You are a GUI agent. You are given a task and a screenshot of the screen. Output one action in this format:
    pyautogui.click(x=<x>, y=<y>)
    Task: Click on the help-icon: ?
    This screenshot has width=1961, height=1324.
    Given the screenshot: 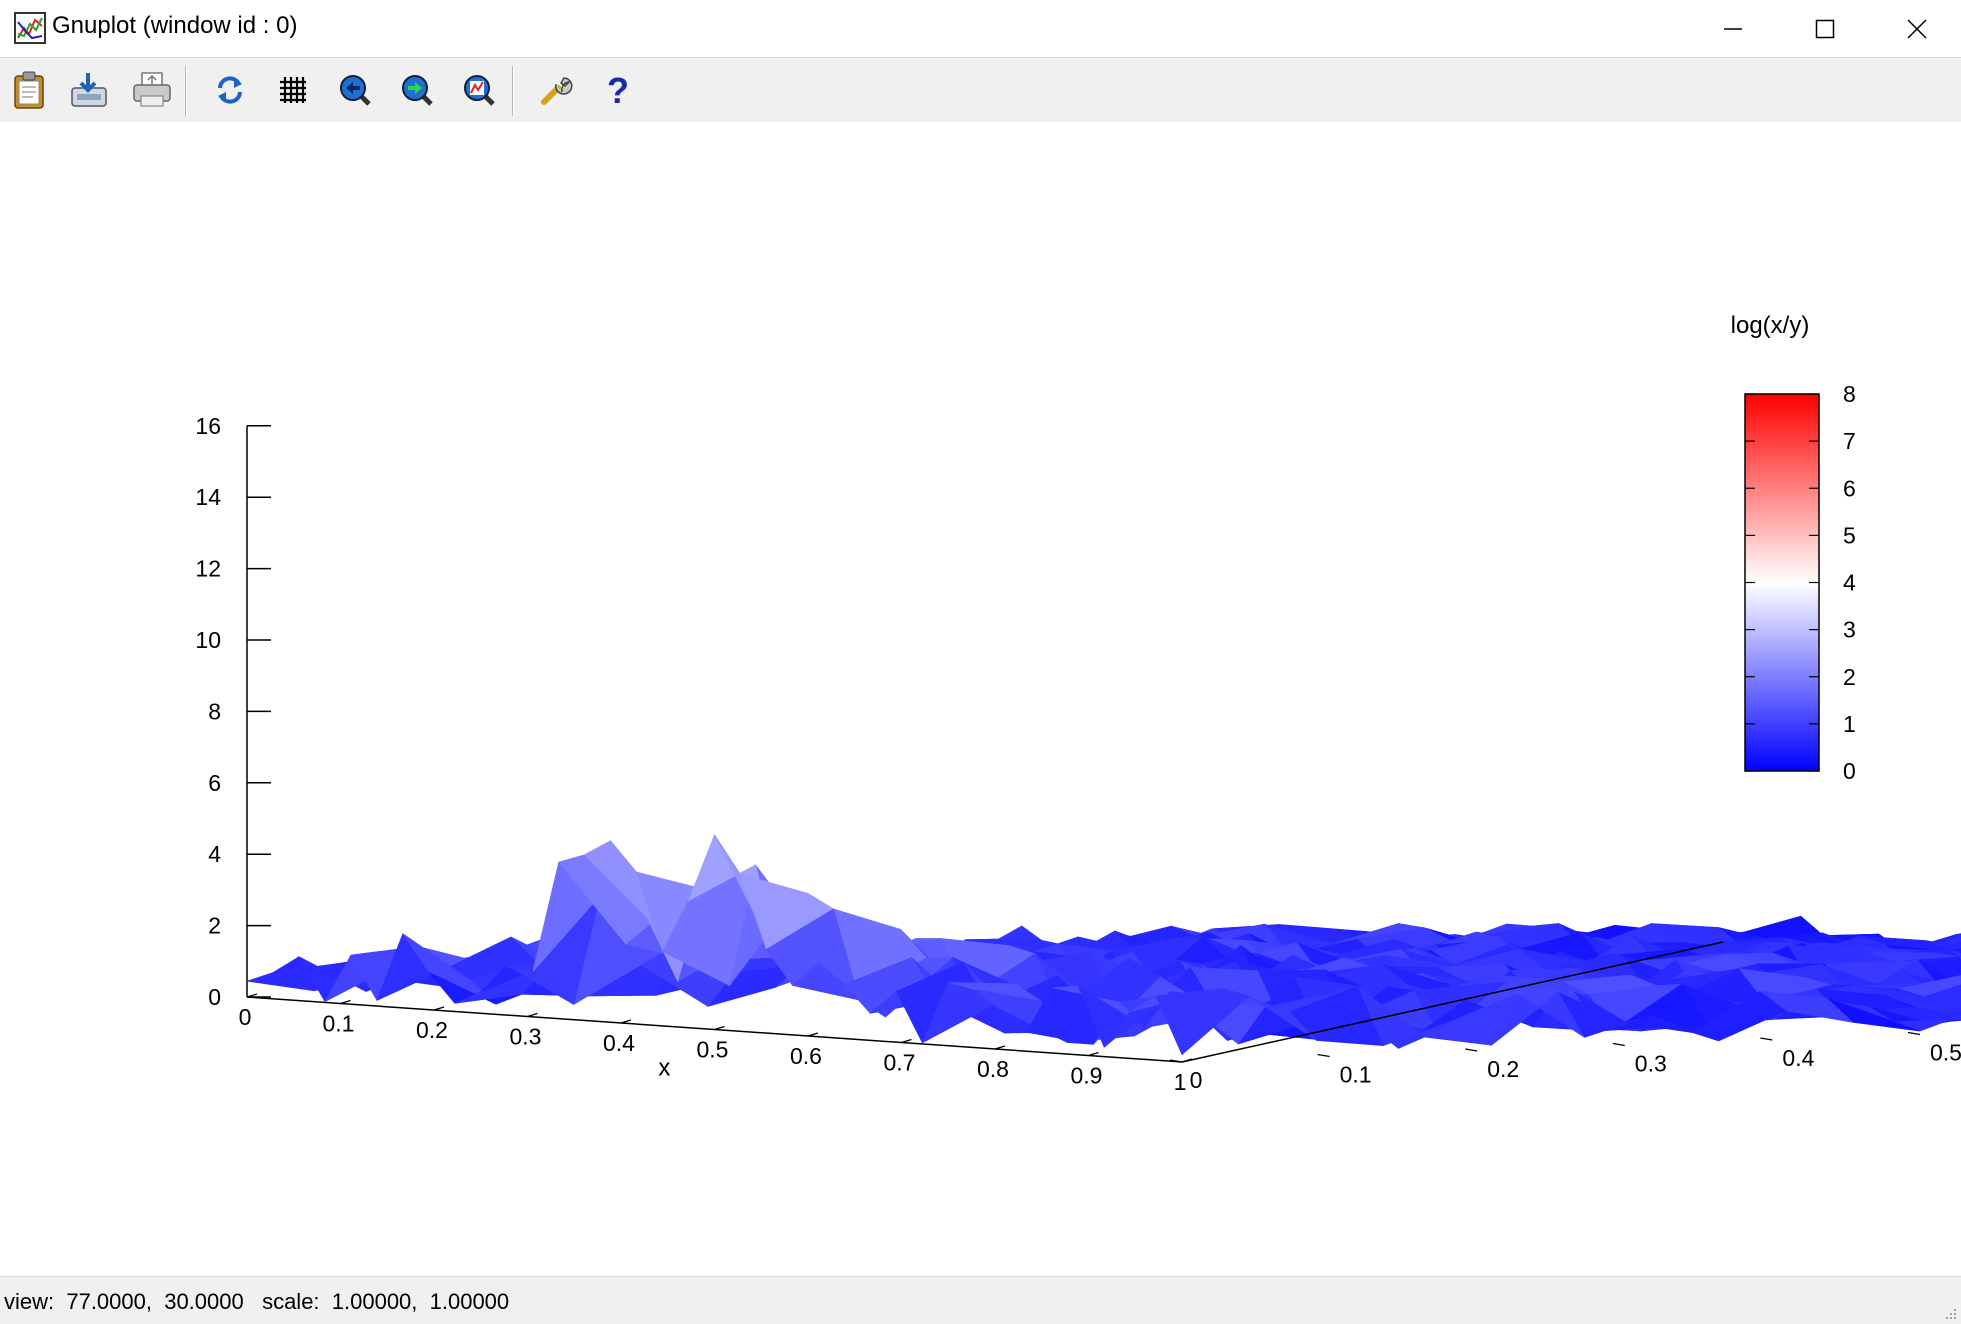 What is the action you would take?
    pyautogui.click(x=618, y=90)
    